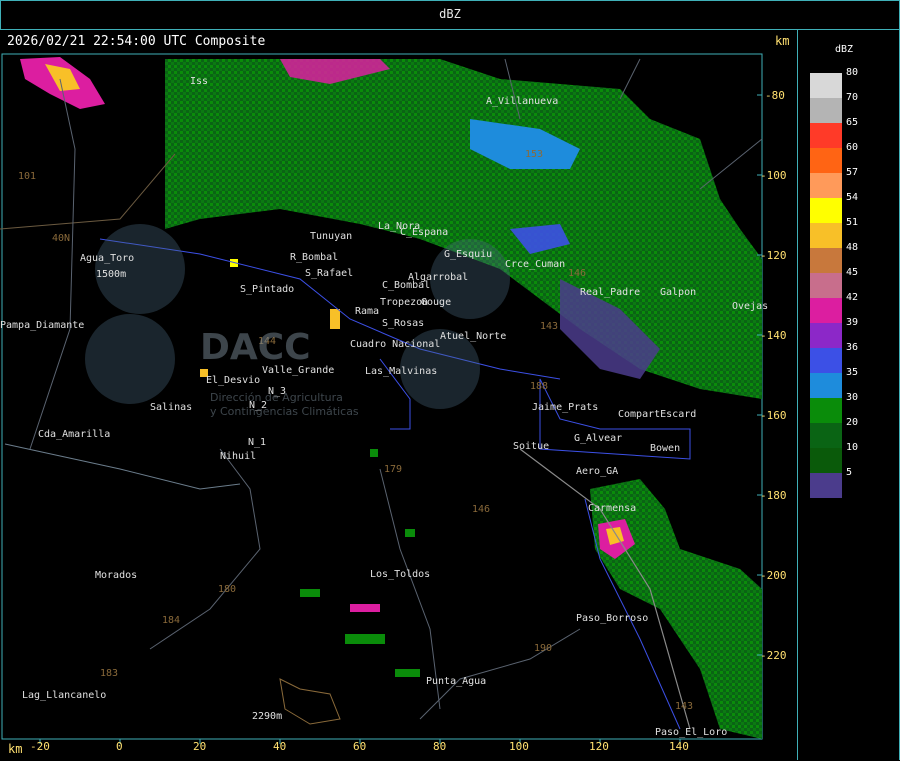  I want to click on place-label: Galpon, so click(678, 292).